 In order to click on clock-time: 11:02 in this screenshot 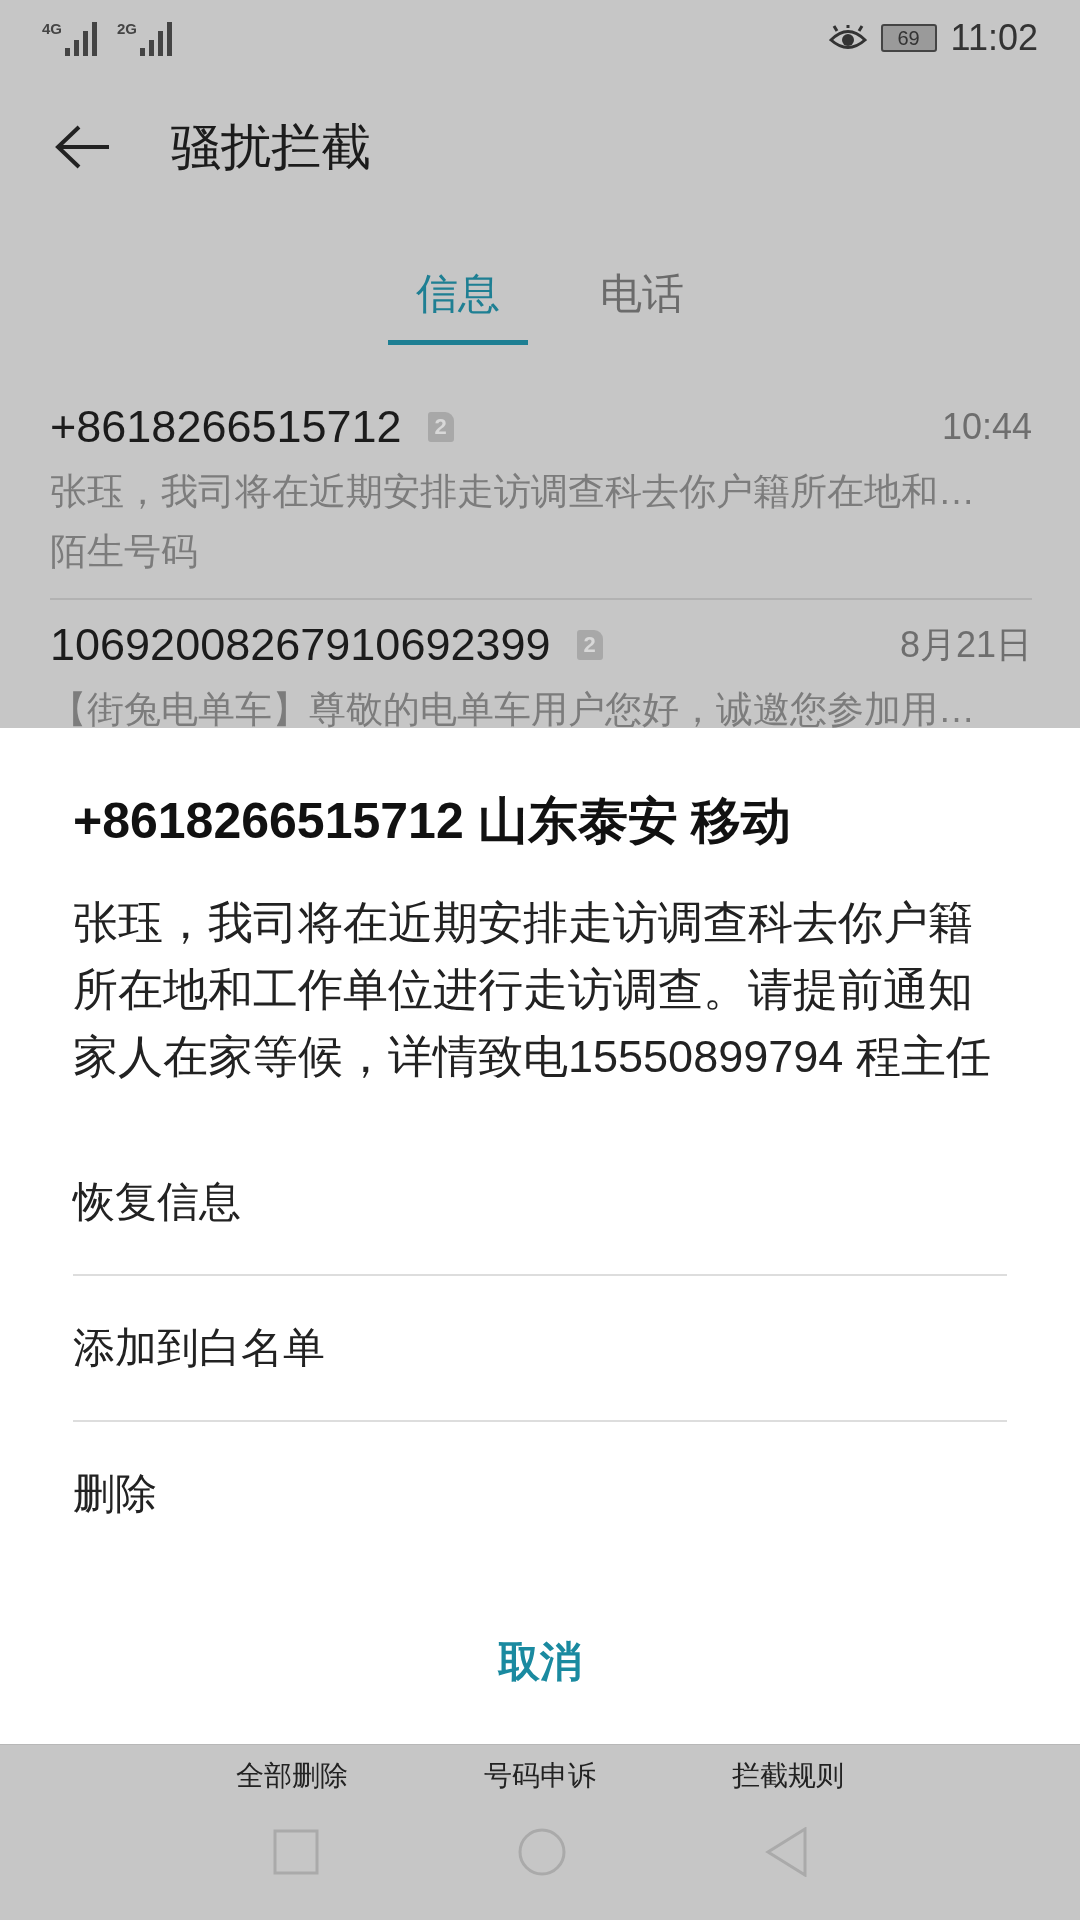, I will do `click(994, 38)`.